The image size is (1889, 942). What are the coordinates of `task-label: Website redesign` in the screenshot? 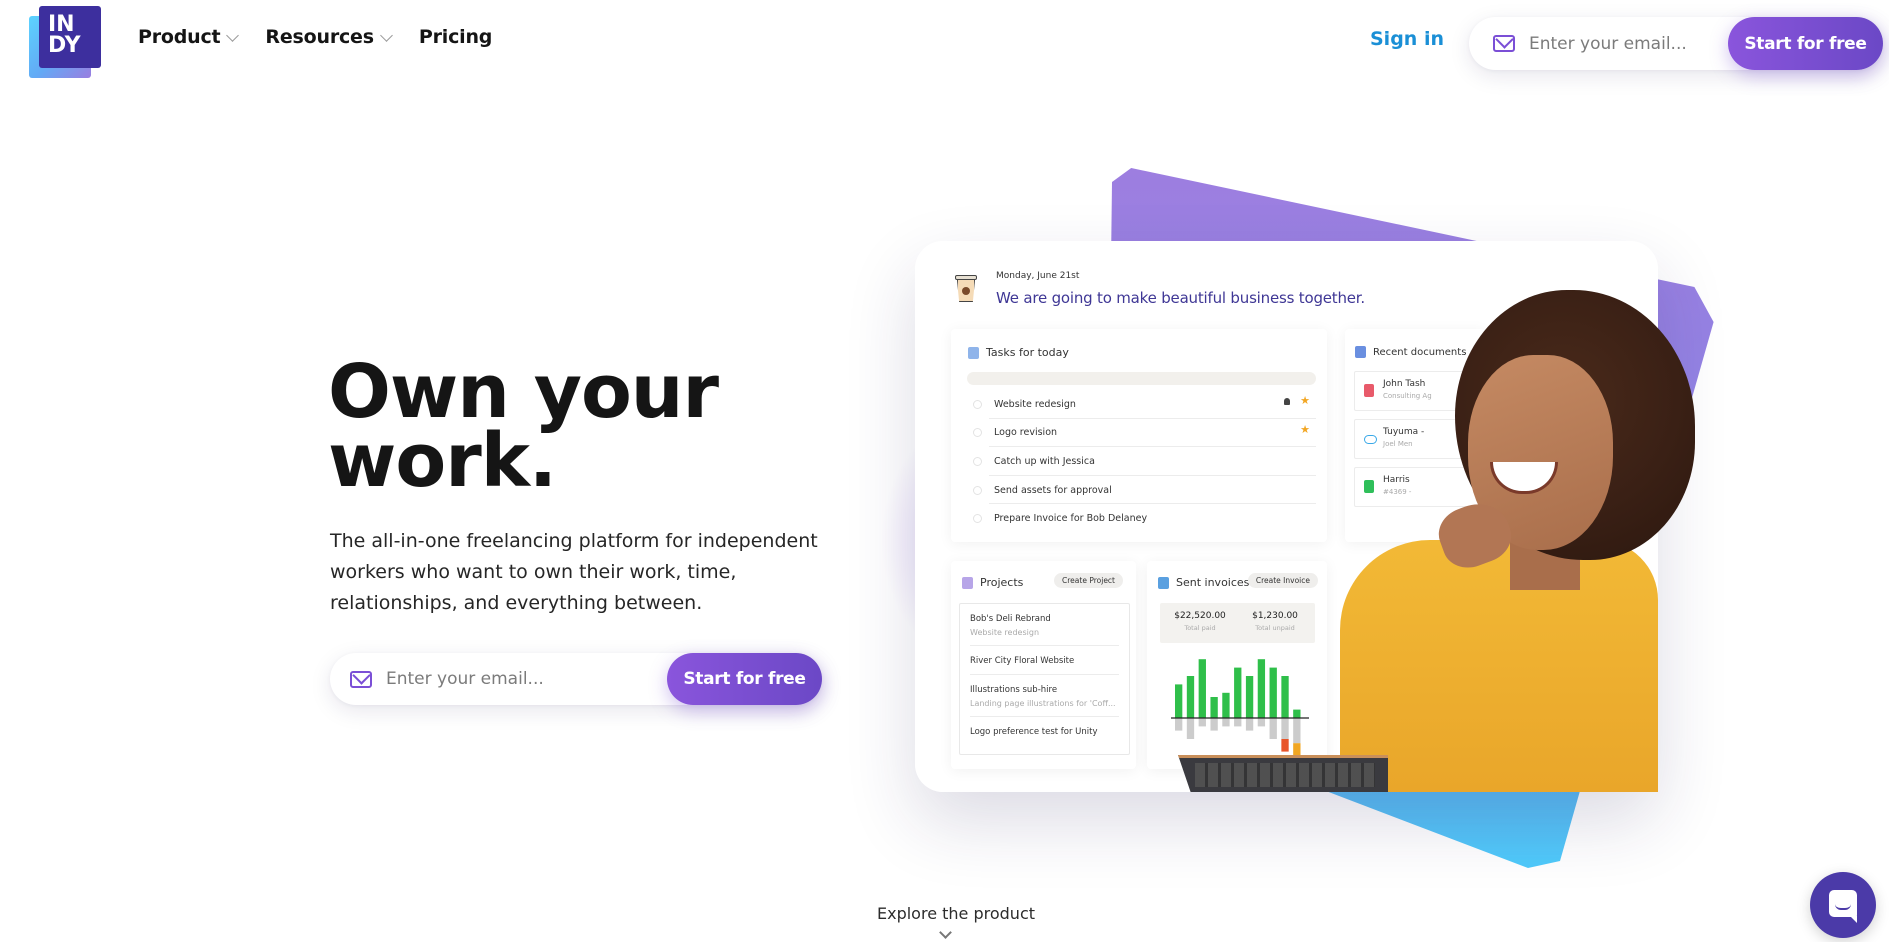 It's located at (1035, 404).